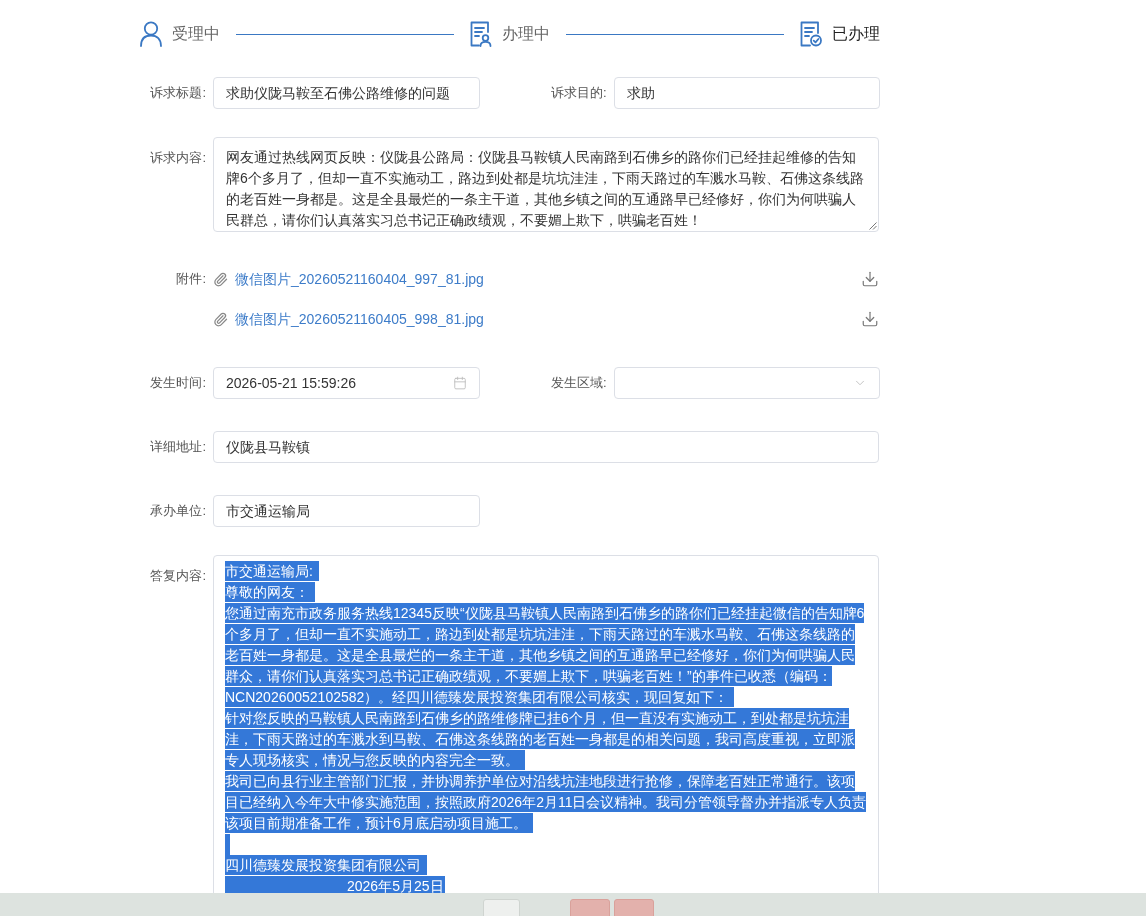  What do you see at coordinates (177, 511) in the screenshot?
I see `field-label: 承办单位:` at bounding box center [177, 511].